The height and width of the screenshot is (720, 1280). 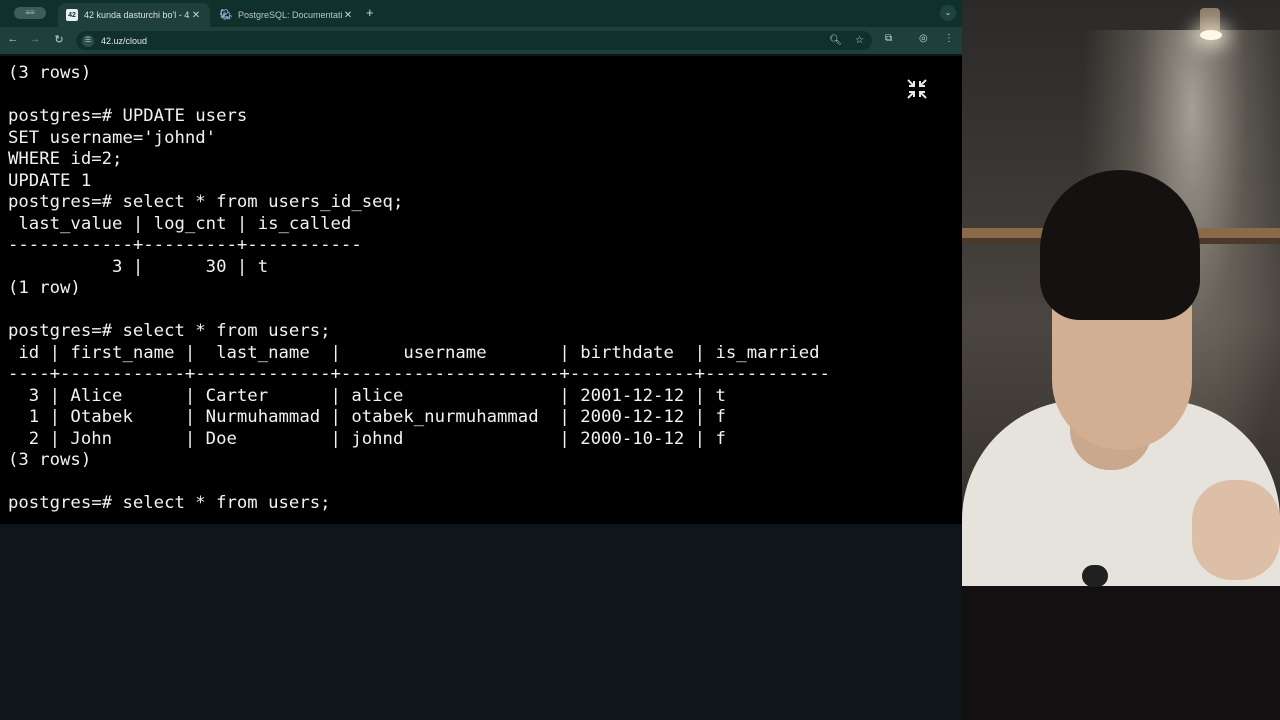 I want to click on terminal-line: SET username='johnd', so click(x=112, y=137).